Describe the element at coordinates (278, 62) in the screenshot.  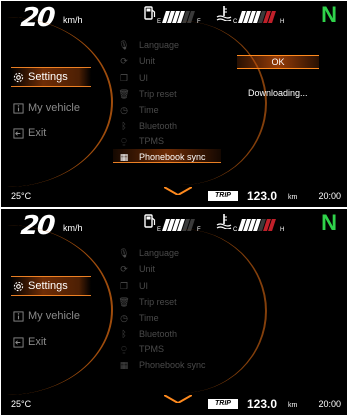
I see `ok-button: OK` at that location.